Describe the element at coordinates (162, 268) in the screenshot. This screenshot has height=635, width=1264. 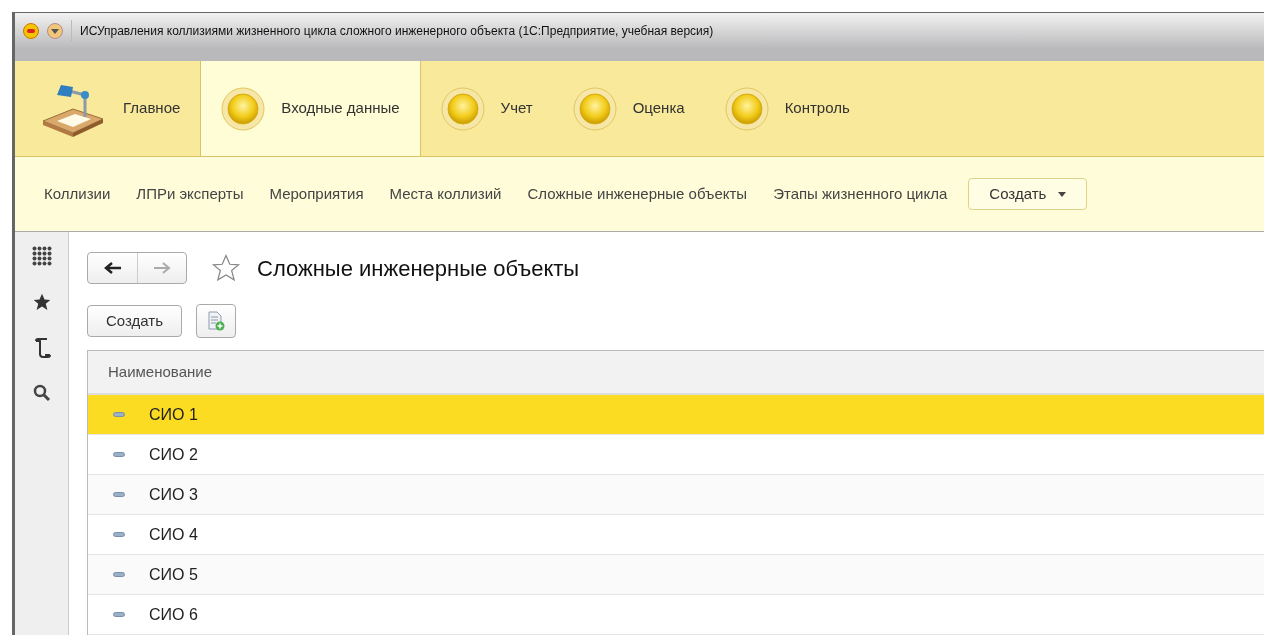
I see `arrow-right-icon` at that location.